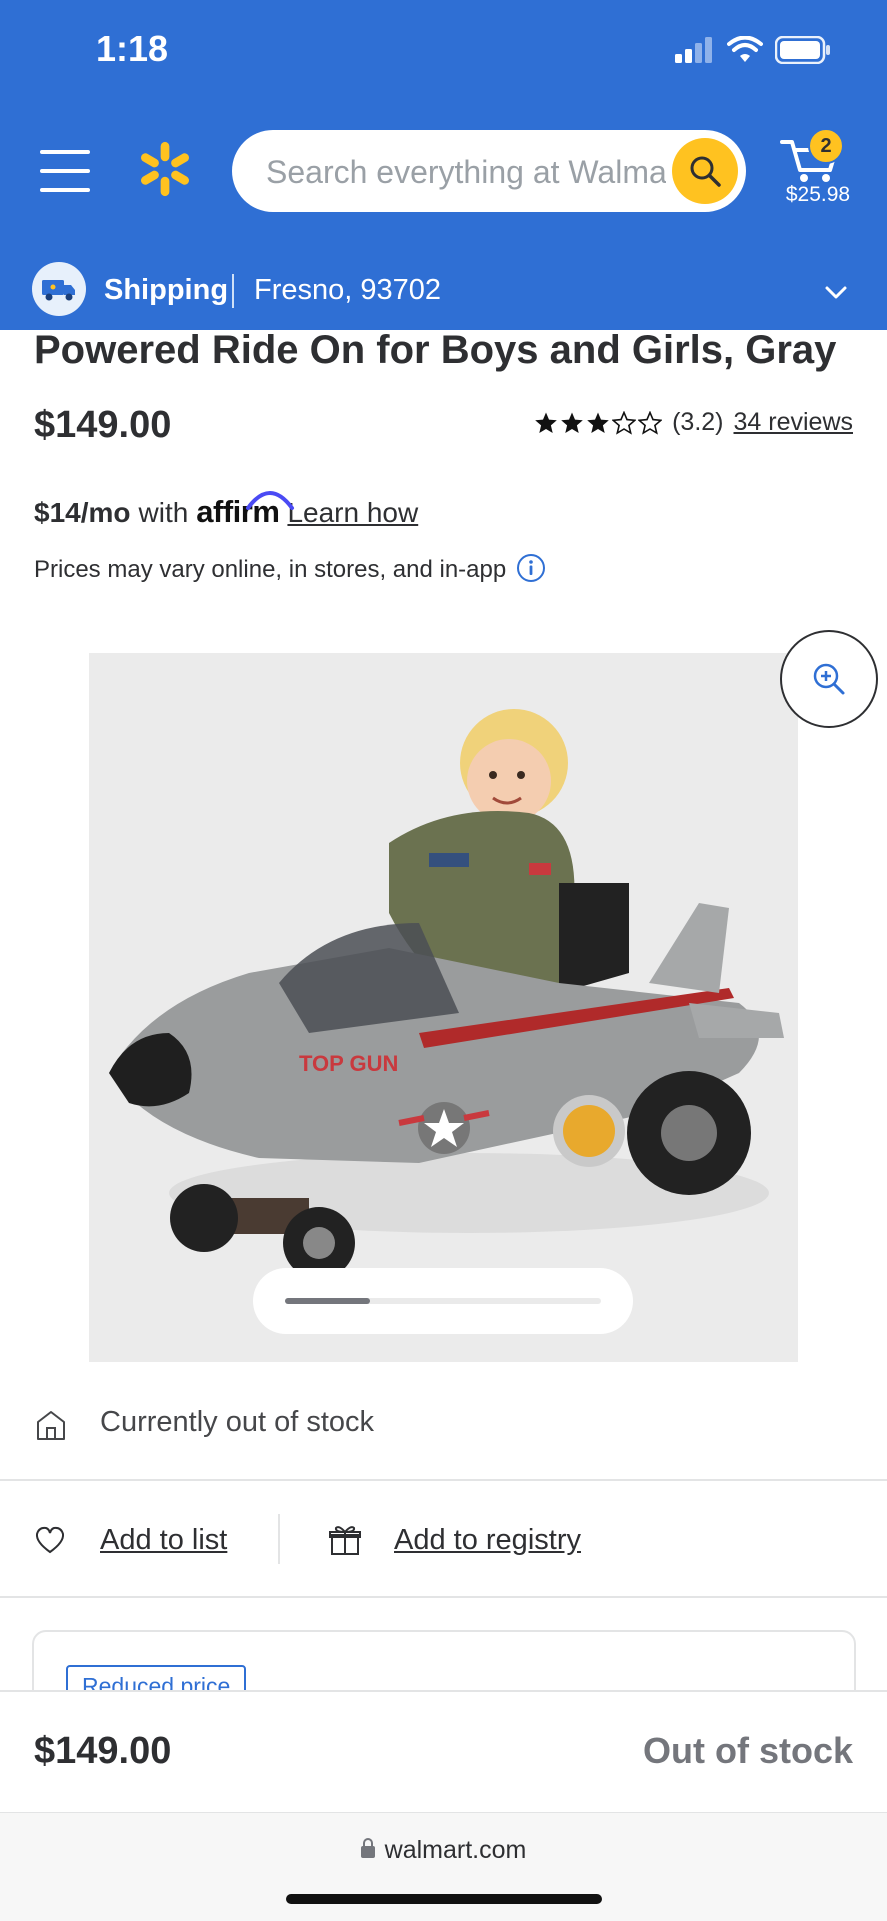 Image resolution: width=887 pixels, height=1921 pixels. I want to click on store-icon, so click(51, 1425).